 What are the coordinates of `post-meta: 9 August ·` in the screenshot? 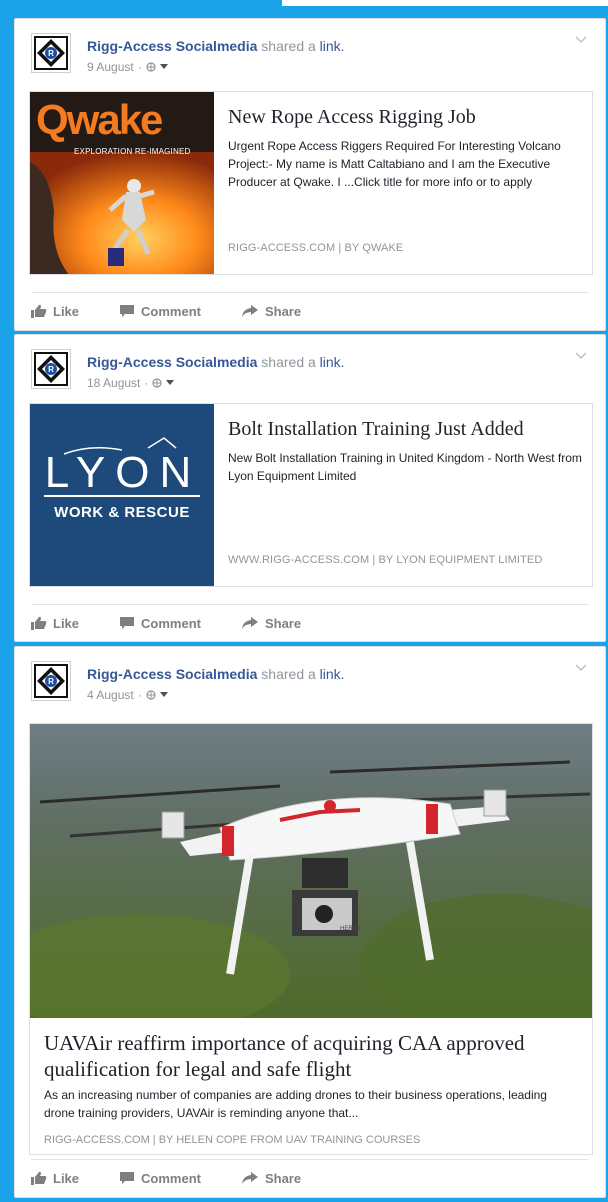 It's located at (127, 67).